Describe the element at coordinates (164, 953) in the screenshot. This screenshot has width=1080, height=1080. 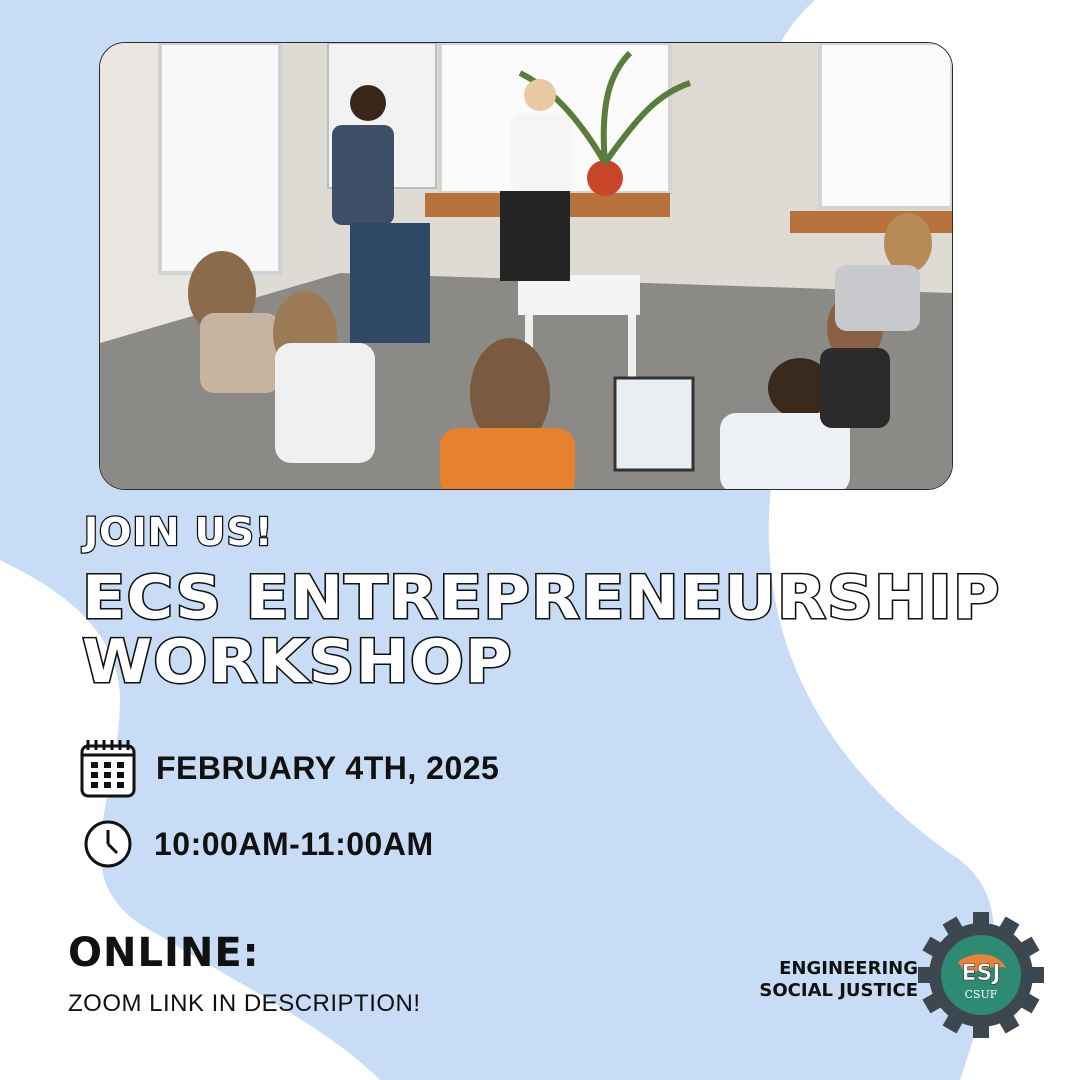
I see `location-heading: ONLINE:` at that location.